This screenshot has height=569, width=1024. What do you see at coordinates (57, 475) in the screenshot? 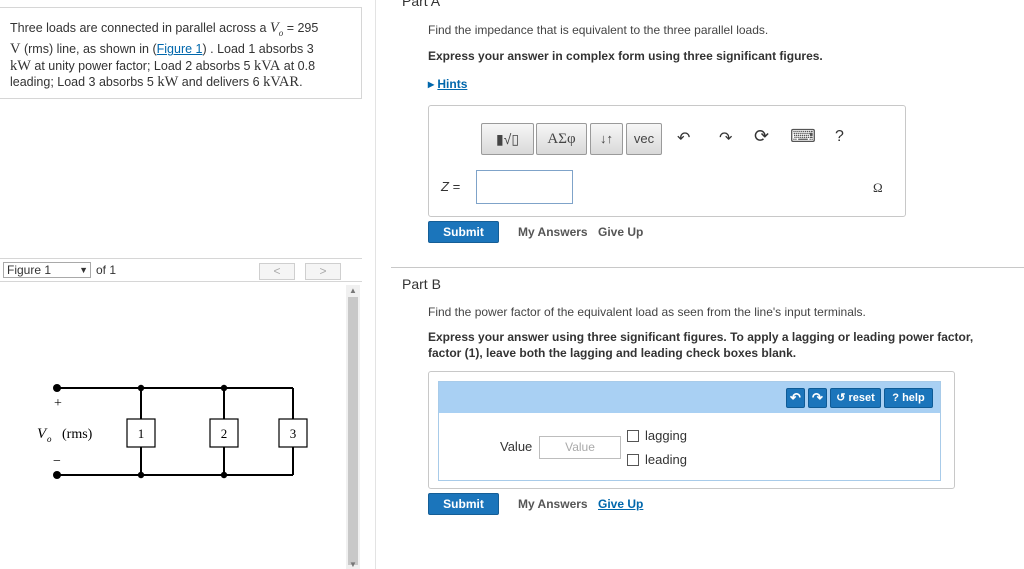
I see `terminal-bottom` at bounding box center [57, 475].